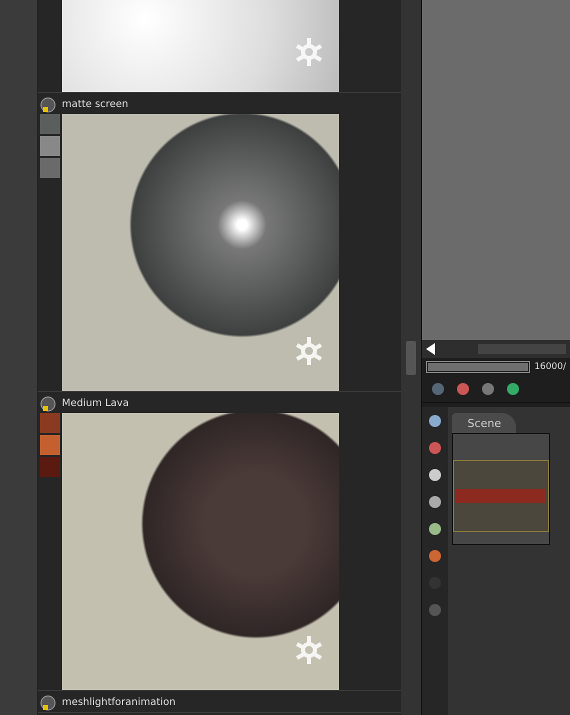 This screenshot has height=715, width=570. I want to click on material-name: Medium Lava, so click(95, 403).